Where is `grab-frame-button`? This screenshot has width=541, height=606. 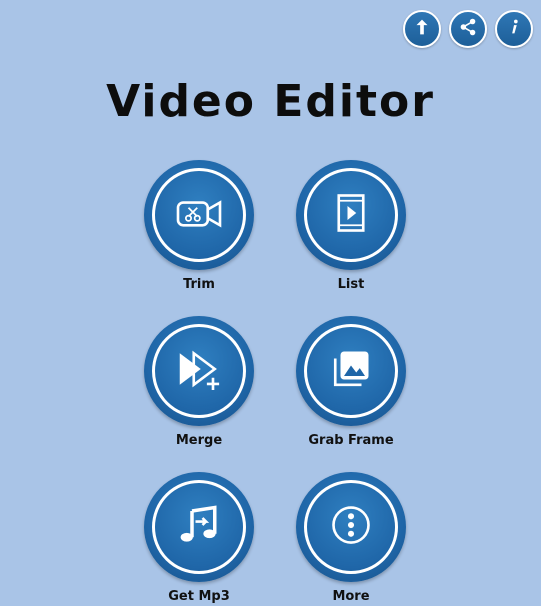 grab-frame-button is located at coordinates (351, 371).